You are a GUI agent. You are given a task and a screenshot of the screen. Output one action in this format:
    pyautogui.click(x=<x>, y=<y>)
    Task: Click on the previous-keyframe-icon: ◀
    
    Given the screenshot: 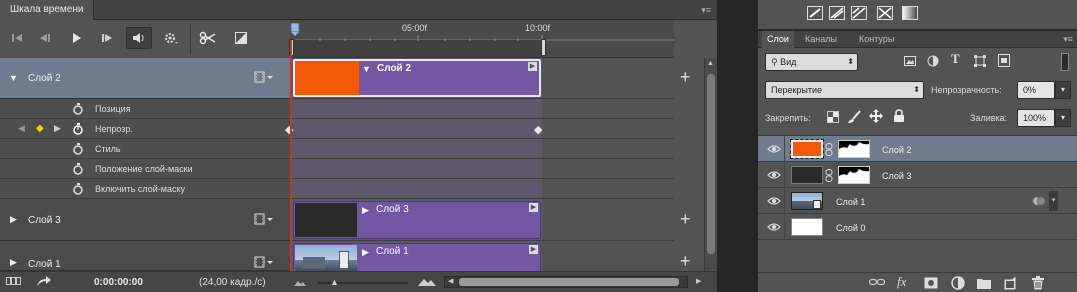 What is the action you would take?
    pyautogui.click(x=21, y=128)
    